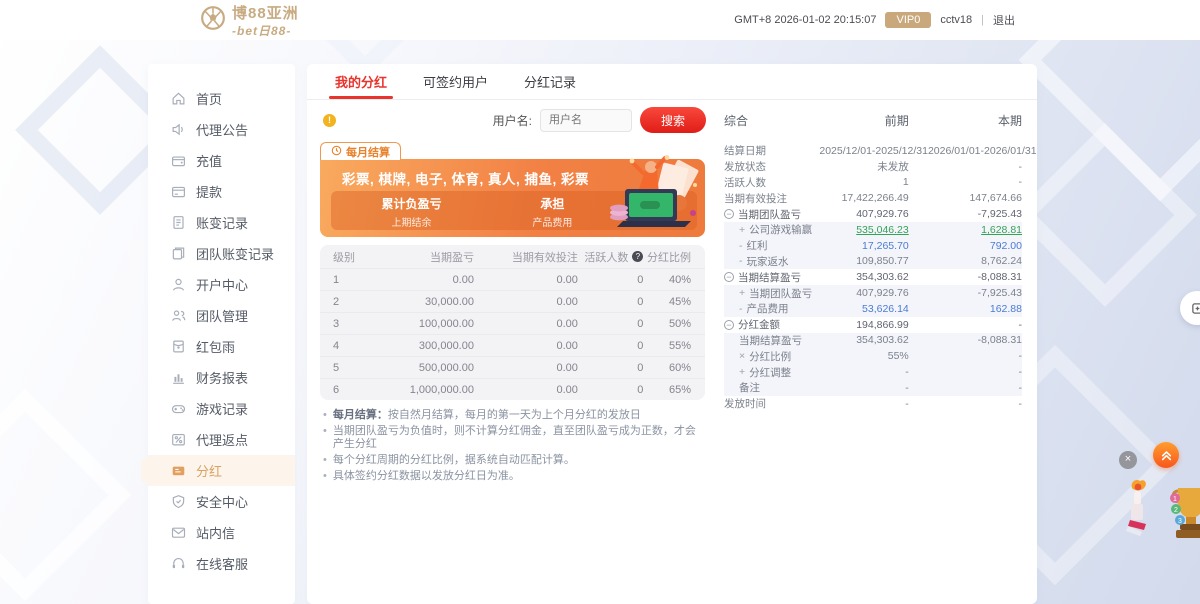  What do you see at coordinates (455, 81) in the screenshot?
I see `tab-1: 可签约用户` at bounding box center [455, 81].